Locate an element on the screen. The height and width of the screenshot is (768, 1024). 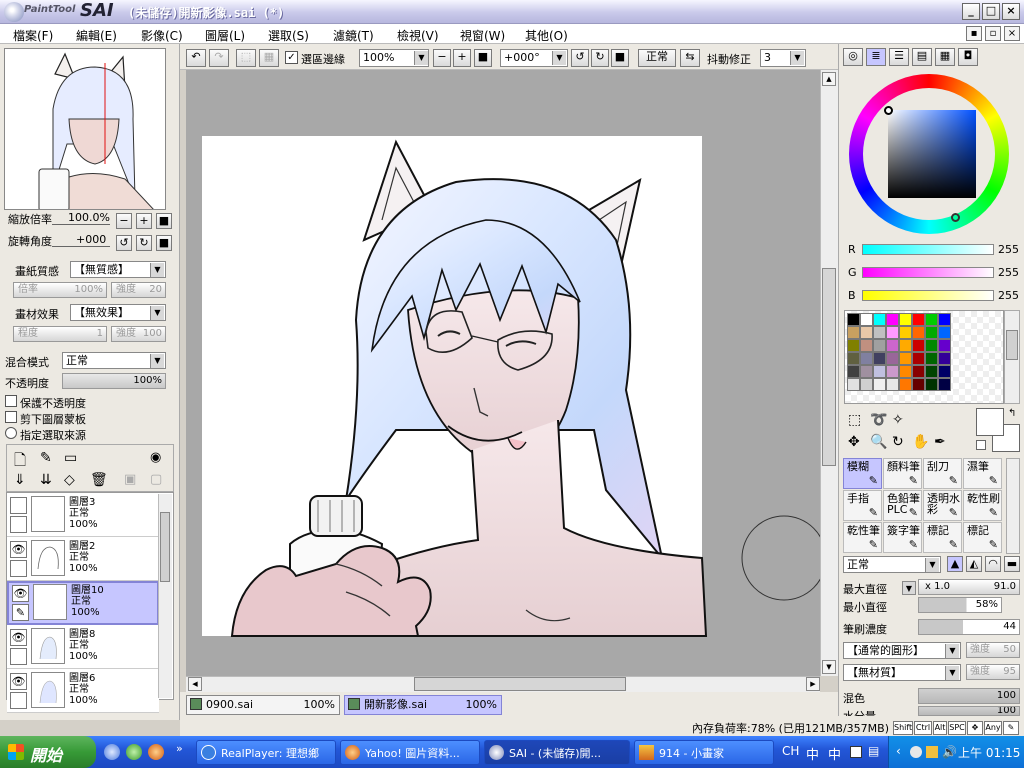
language-indicator: CH is located at coordinates (790, 751).